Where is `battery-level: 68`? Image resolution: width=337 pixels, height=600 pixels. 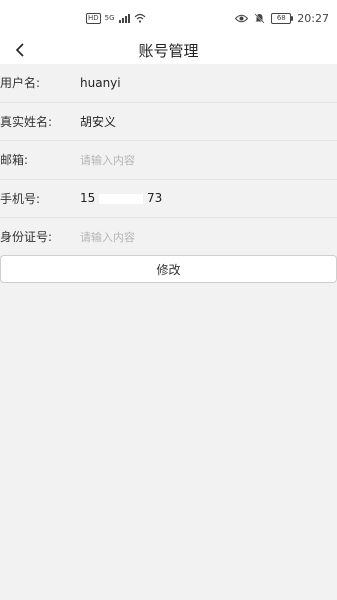
battery-level: 68 is located at coordinates (281, 18).